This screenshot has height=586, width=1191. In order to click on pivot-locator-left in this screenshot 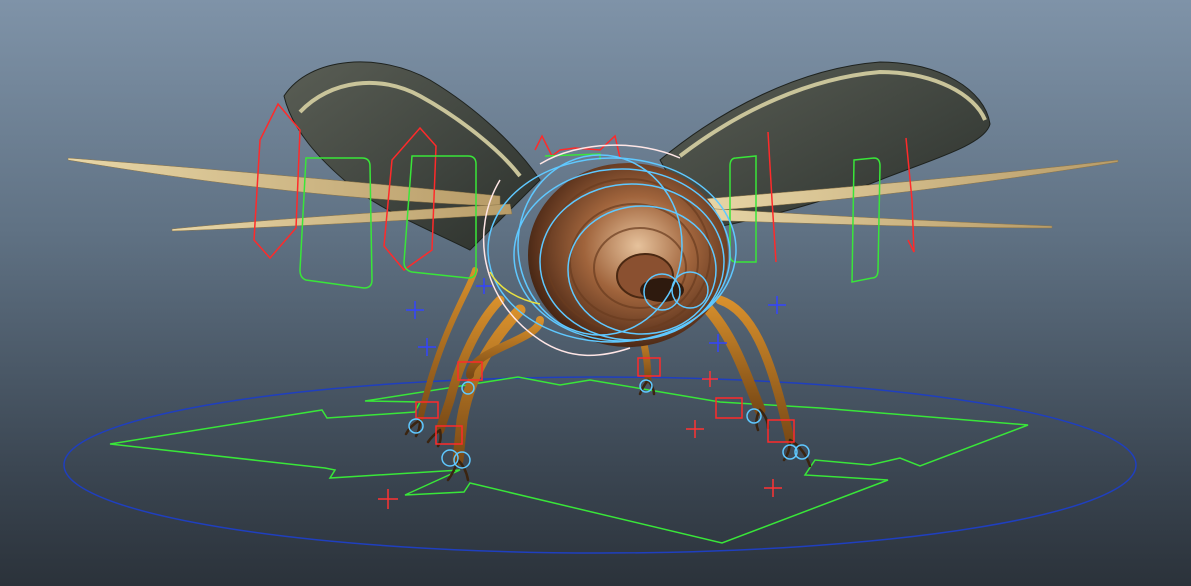, I will do `click(388, 499)`.